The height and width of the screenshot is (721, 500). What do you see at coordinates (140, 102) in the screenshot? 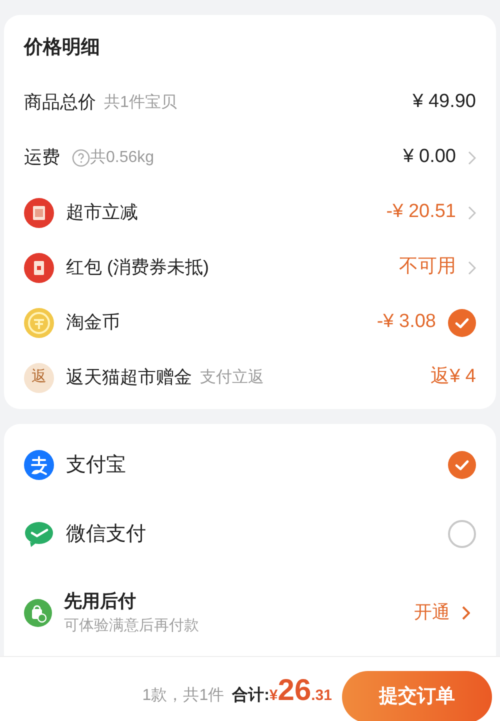
I see `row-note: 共1件宝贝` at bounding box center [140, 102].